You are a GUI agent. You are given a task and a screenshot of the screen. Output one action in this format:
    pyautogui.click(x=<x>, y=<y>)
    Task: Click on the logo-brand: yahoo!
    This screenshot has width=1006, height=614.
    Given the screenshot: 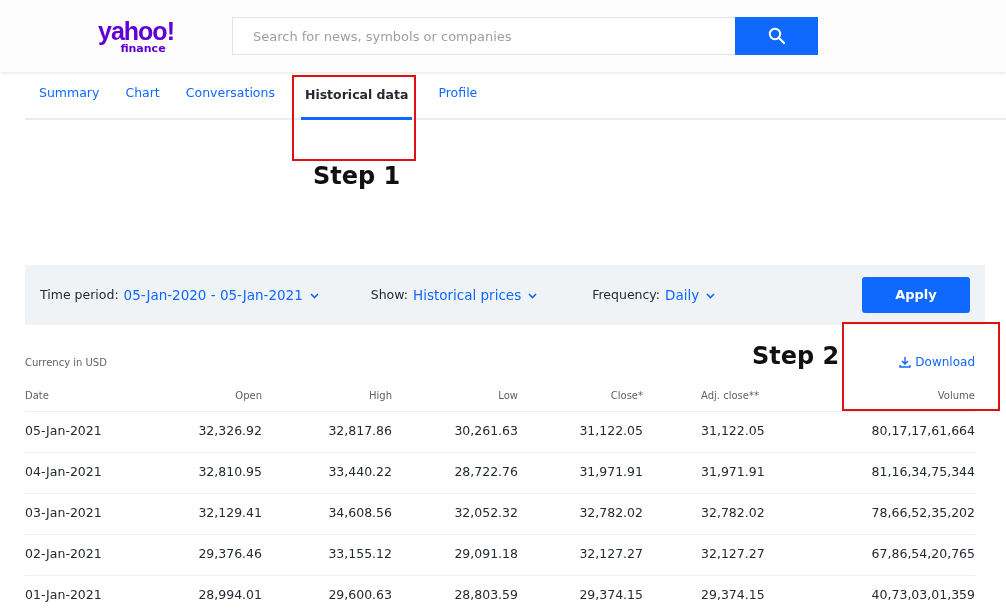 What is the action you would take?
    pyautogui.click(x=136, y=30)
    